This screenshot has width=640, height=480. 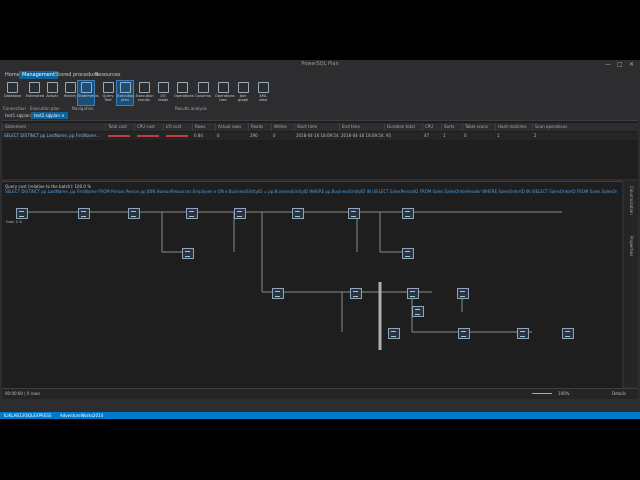 I want to click on actual-button: Actual, so click(x=52, y=93).